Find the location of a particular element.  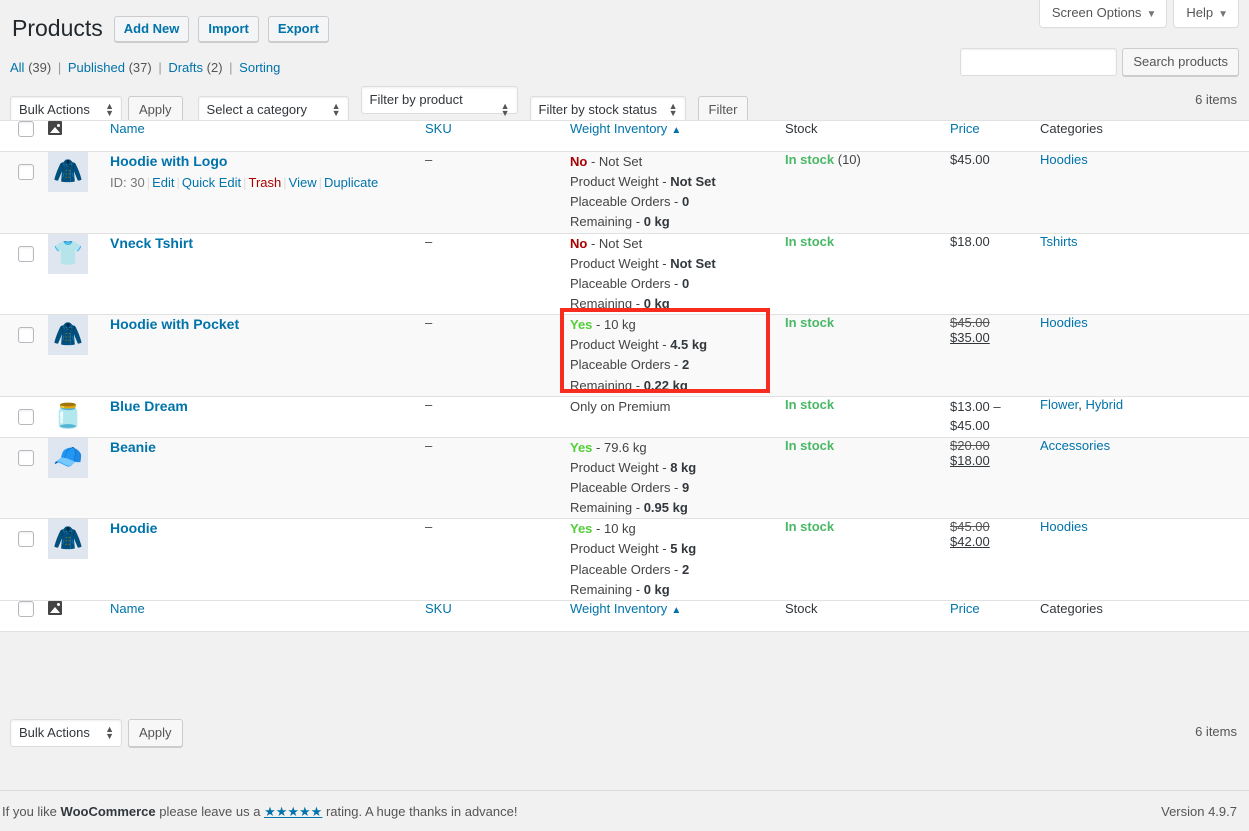

name-column-footer: Name is located at coordinates (267, 615).